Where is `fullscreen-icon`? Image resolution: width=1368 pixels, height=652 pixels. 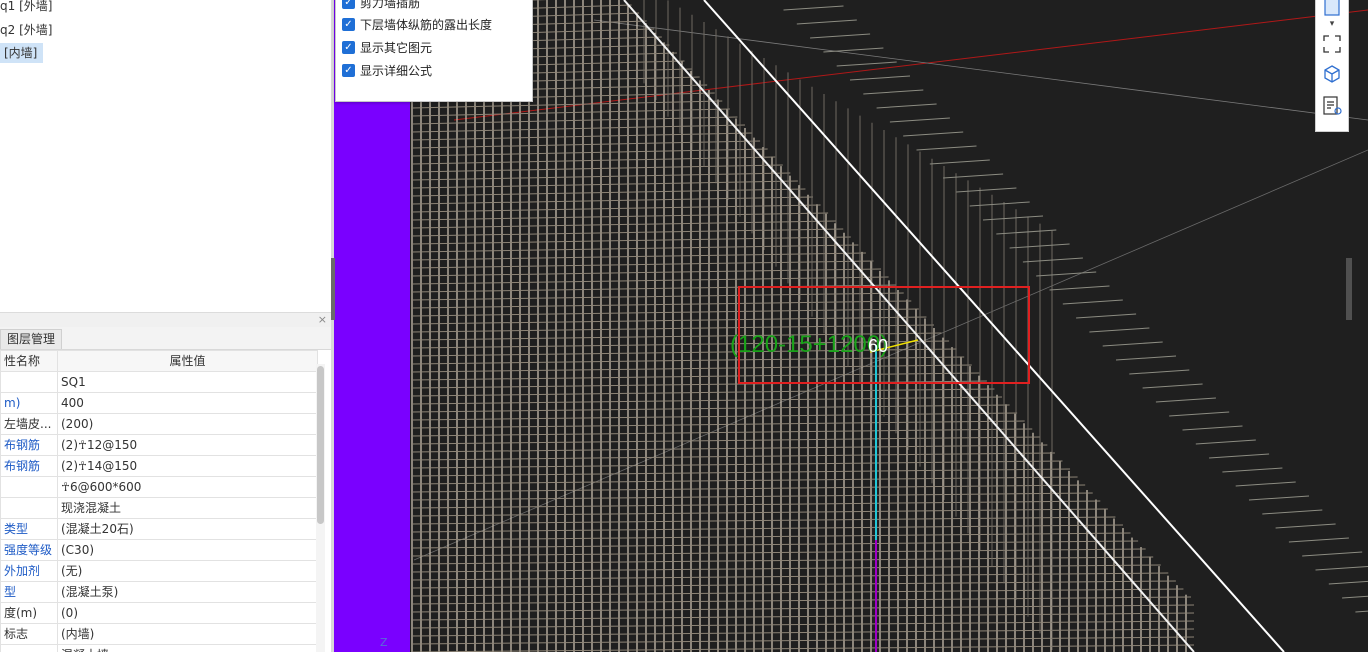
fullscreen-icon is located at coordinates (1332, 44).